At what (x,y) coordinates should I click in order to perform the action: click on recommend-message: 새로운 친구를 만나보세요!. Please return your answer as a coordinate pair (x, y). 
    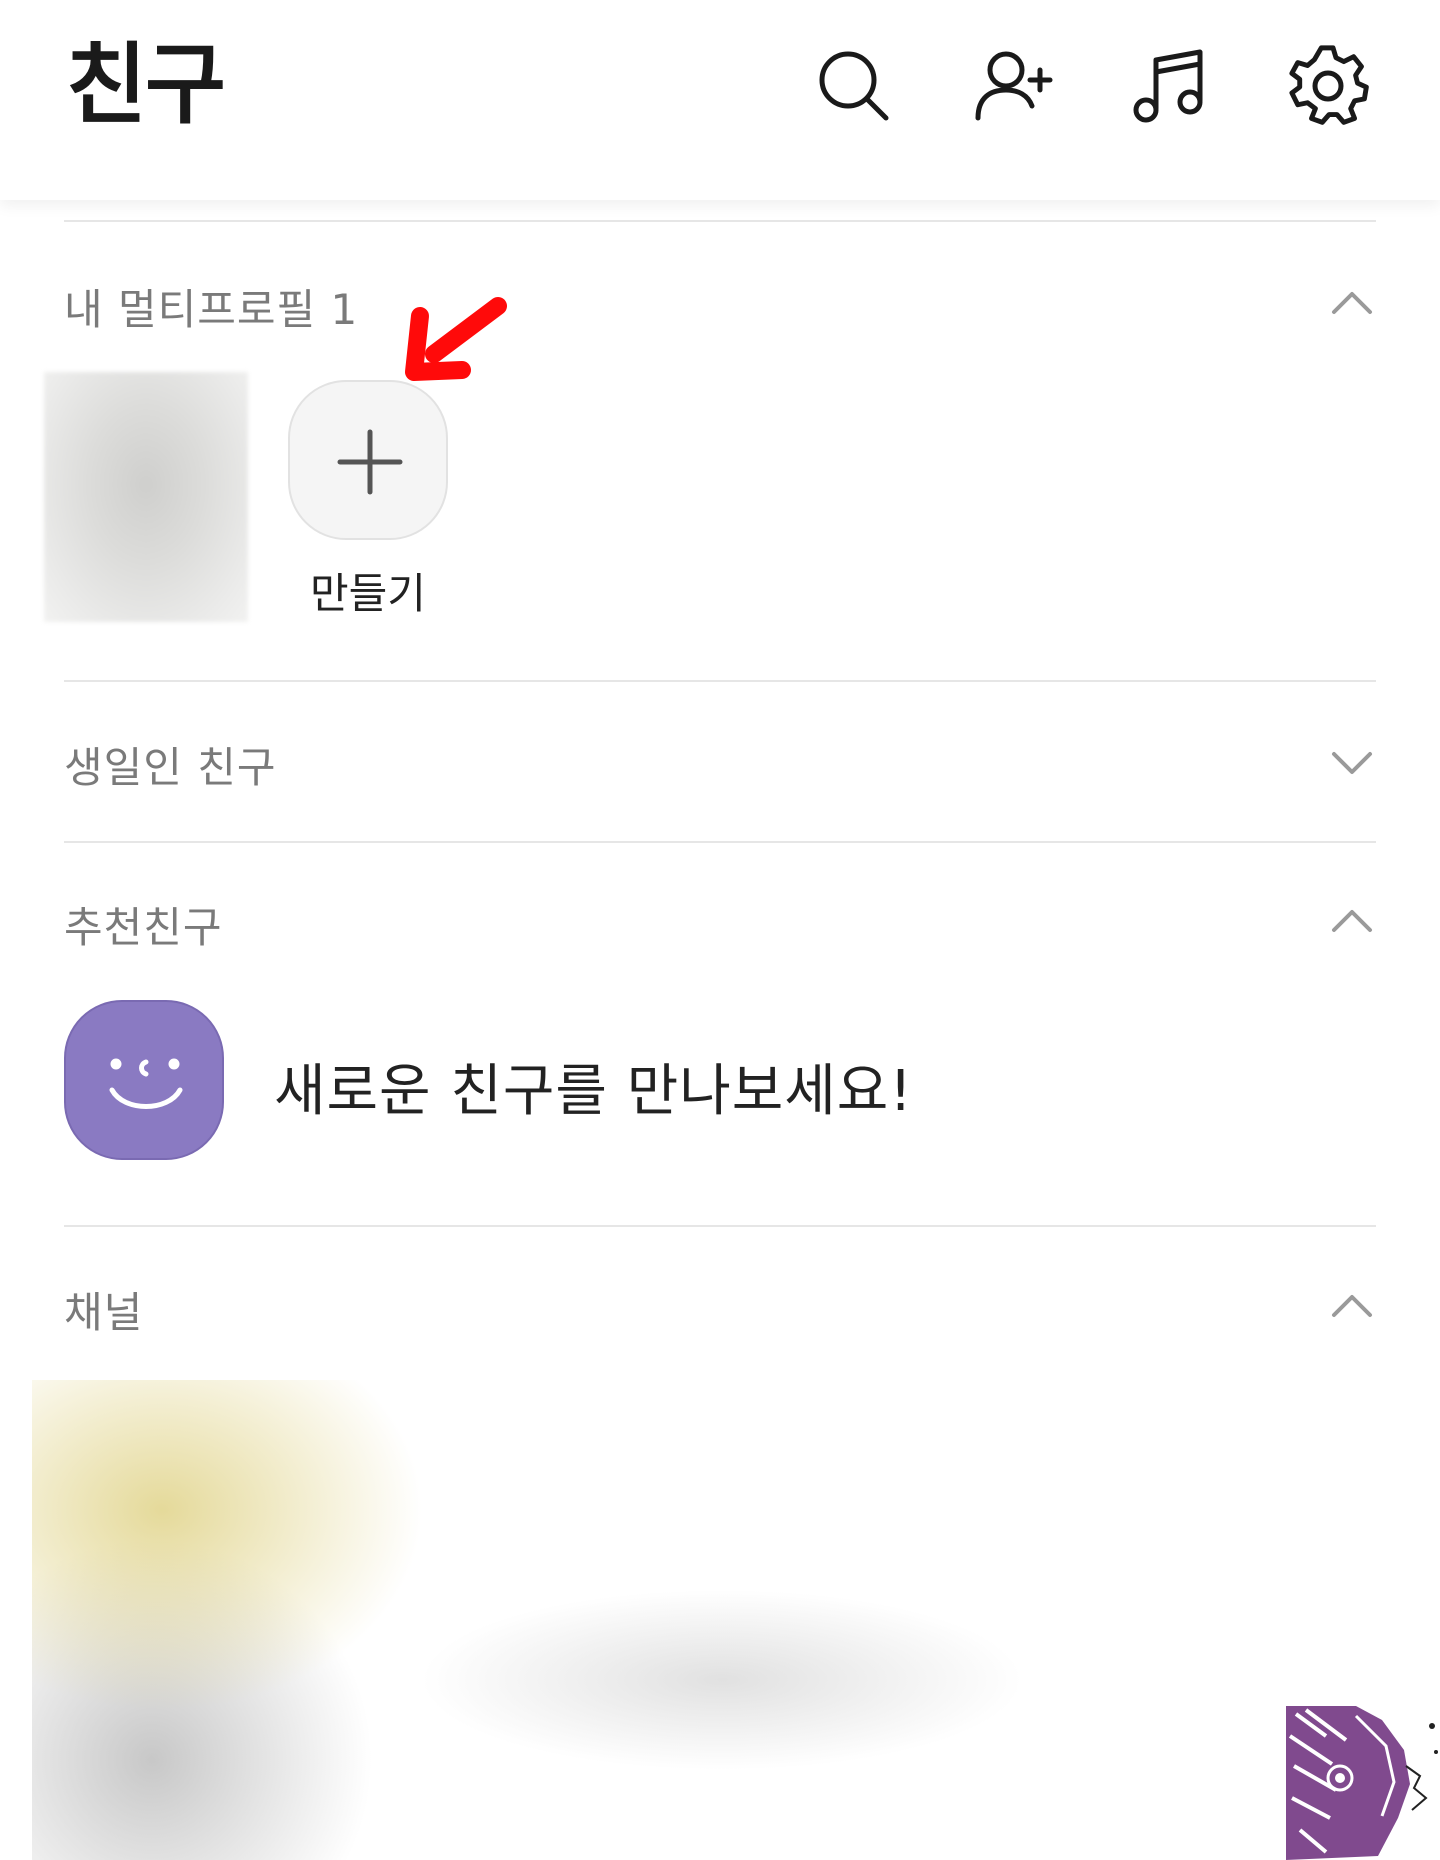
    Looking at the image, I should click on (593, 1086).